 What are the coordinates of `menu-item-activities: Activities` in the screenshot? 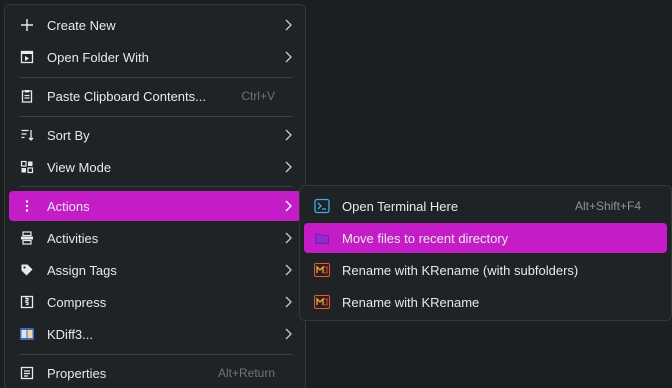 It's located at (155, 238).